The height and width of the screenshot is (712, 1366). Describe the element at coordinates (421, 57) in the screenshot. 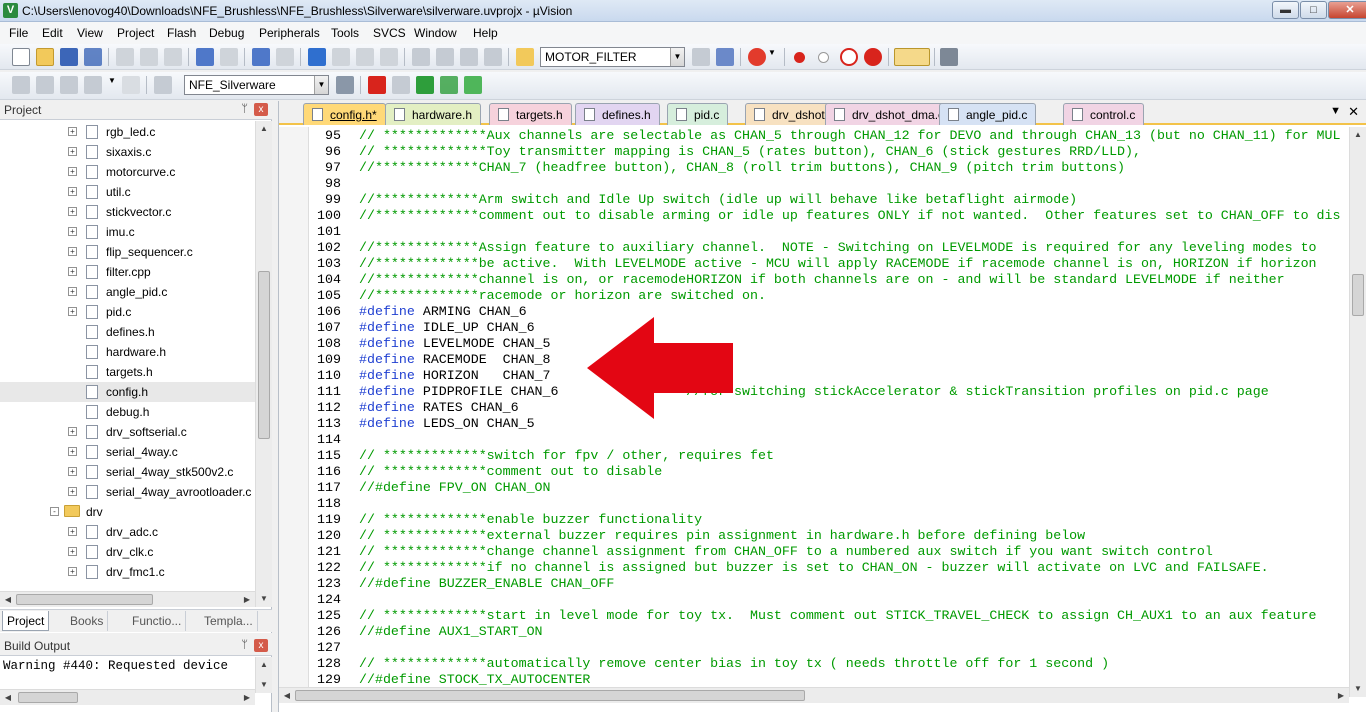

I see `indent-icon` at that location.